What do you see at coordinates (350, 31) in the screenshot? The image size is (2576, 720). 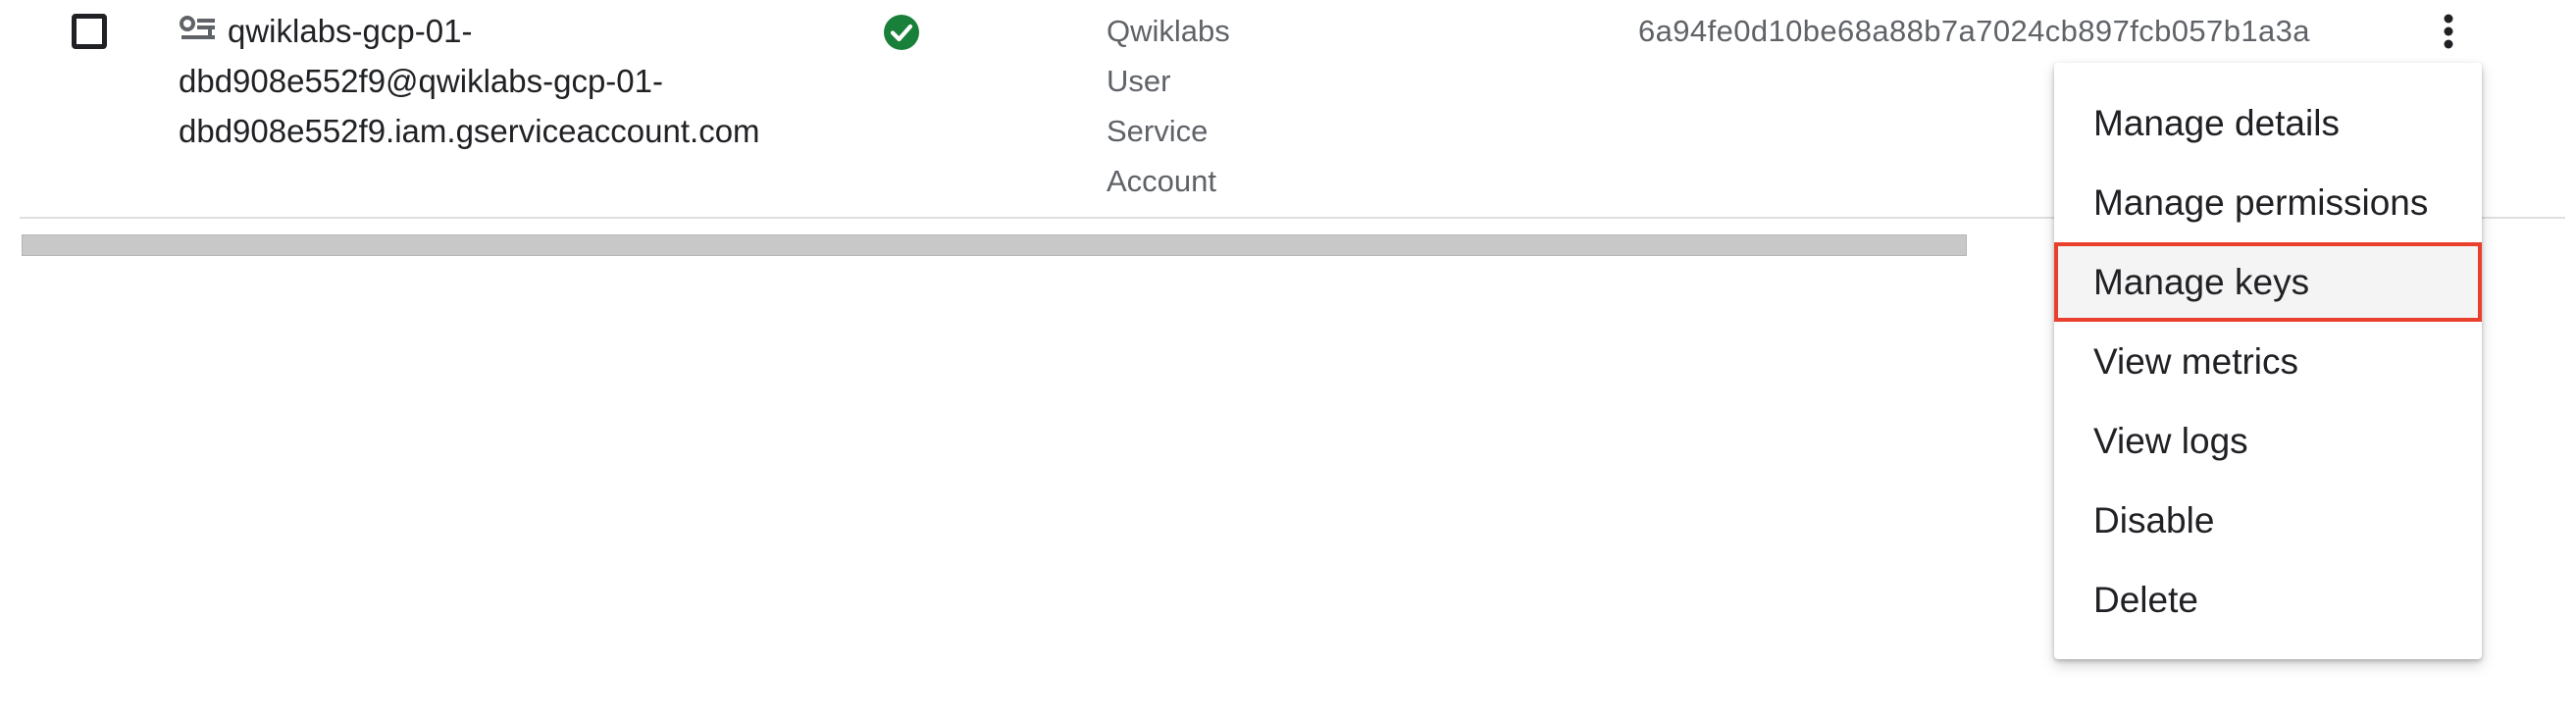 I see `email-line-1: qwiklabs-gcp-01-` at bounding box center [350, 31].